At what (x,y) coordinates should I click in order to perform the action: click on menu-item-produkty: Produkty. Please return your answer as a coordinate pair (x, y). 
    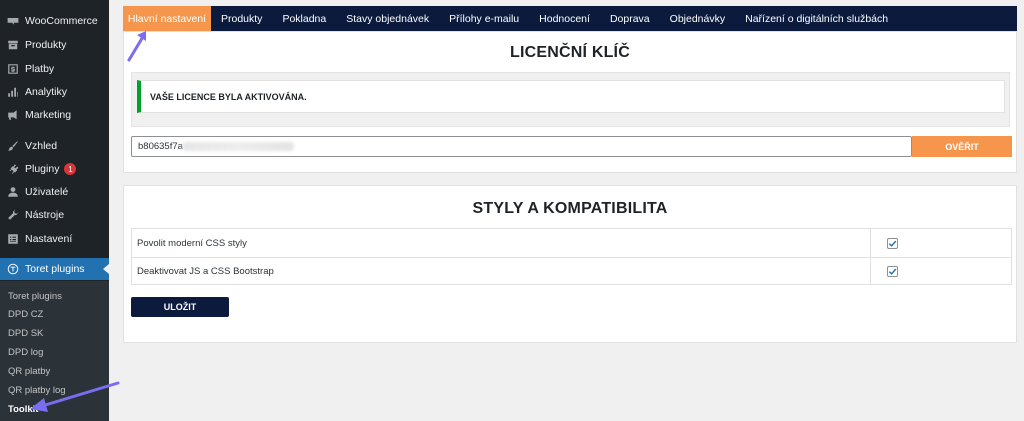
    Looking at the image, I should click on (54, 45).